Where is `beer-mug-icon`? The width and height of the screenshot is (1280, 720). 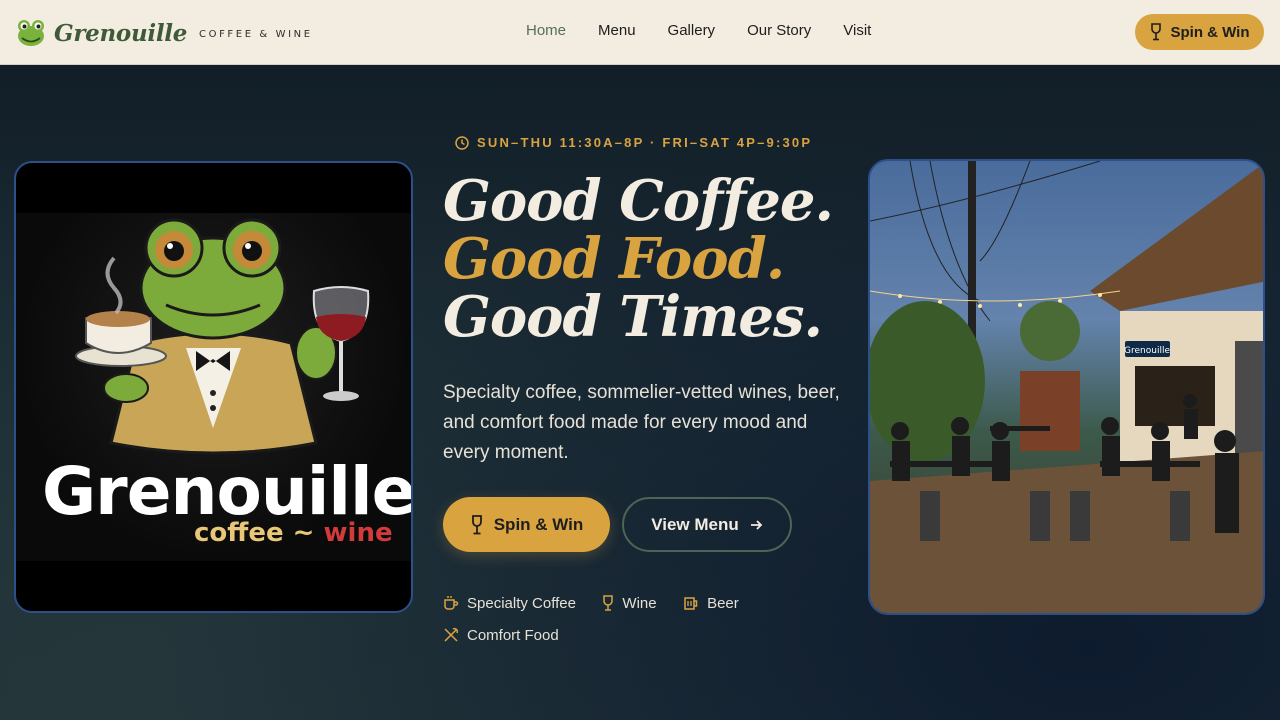 beer-mug-icon is located at coordinates (691, 603).